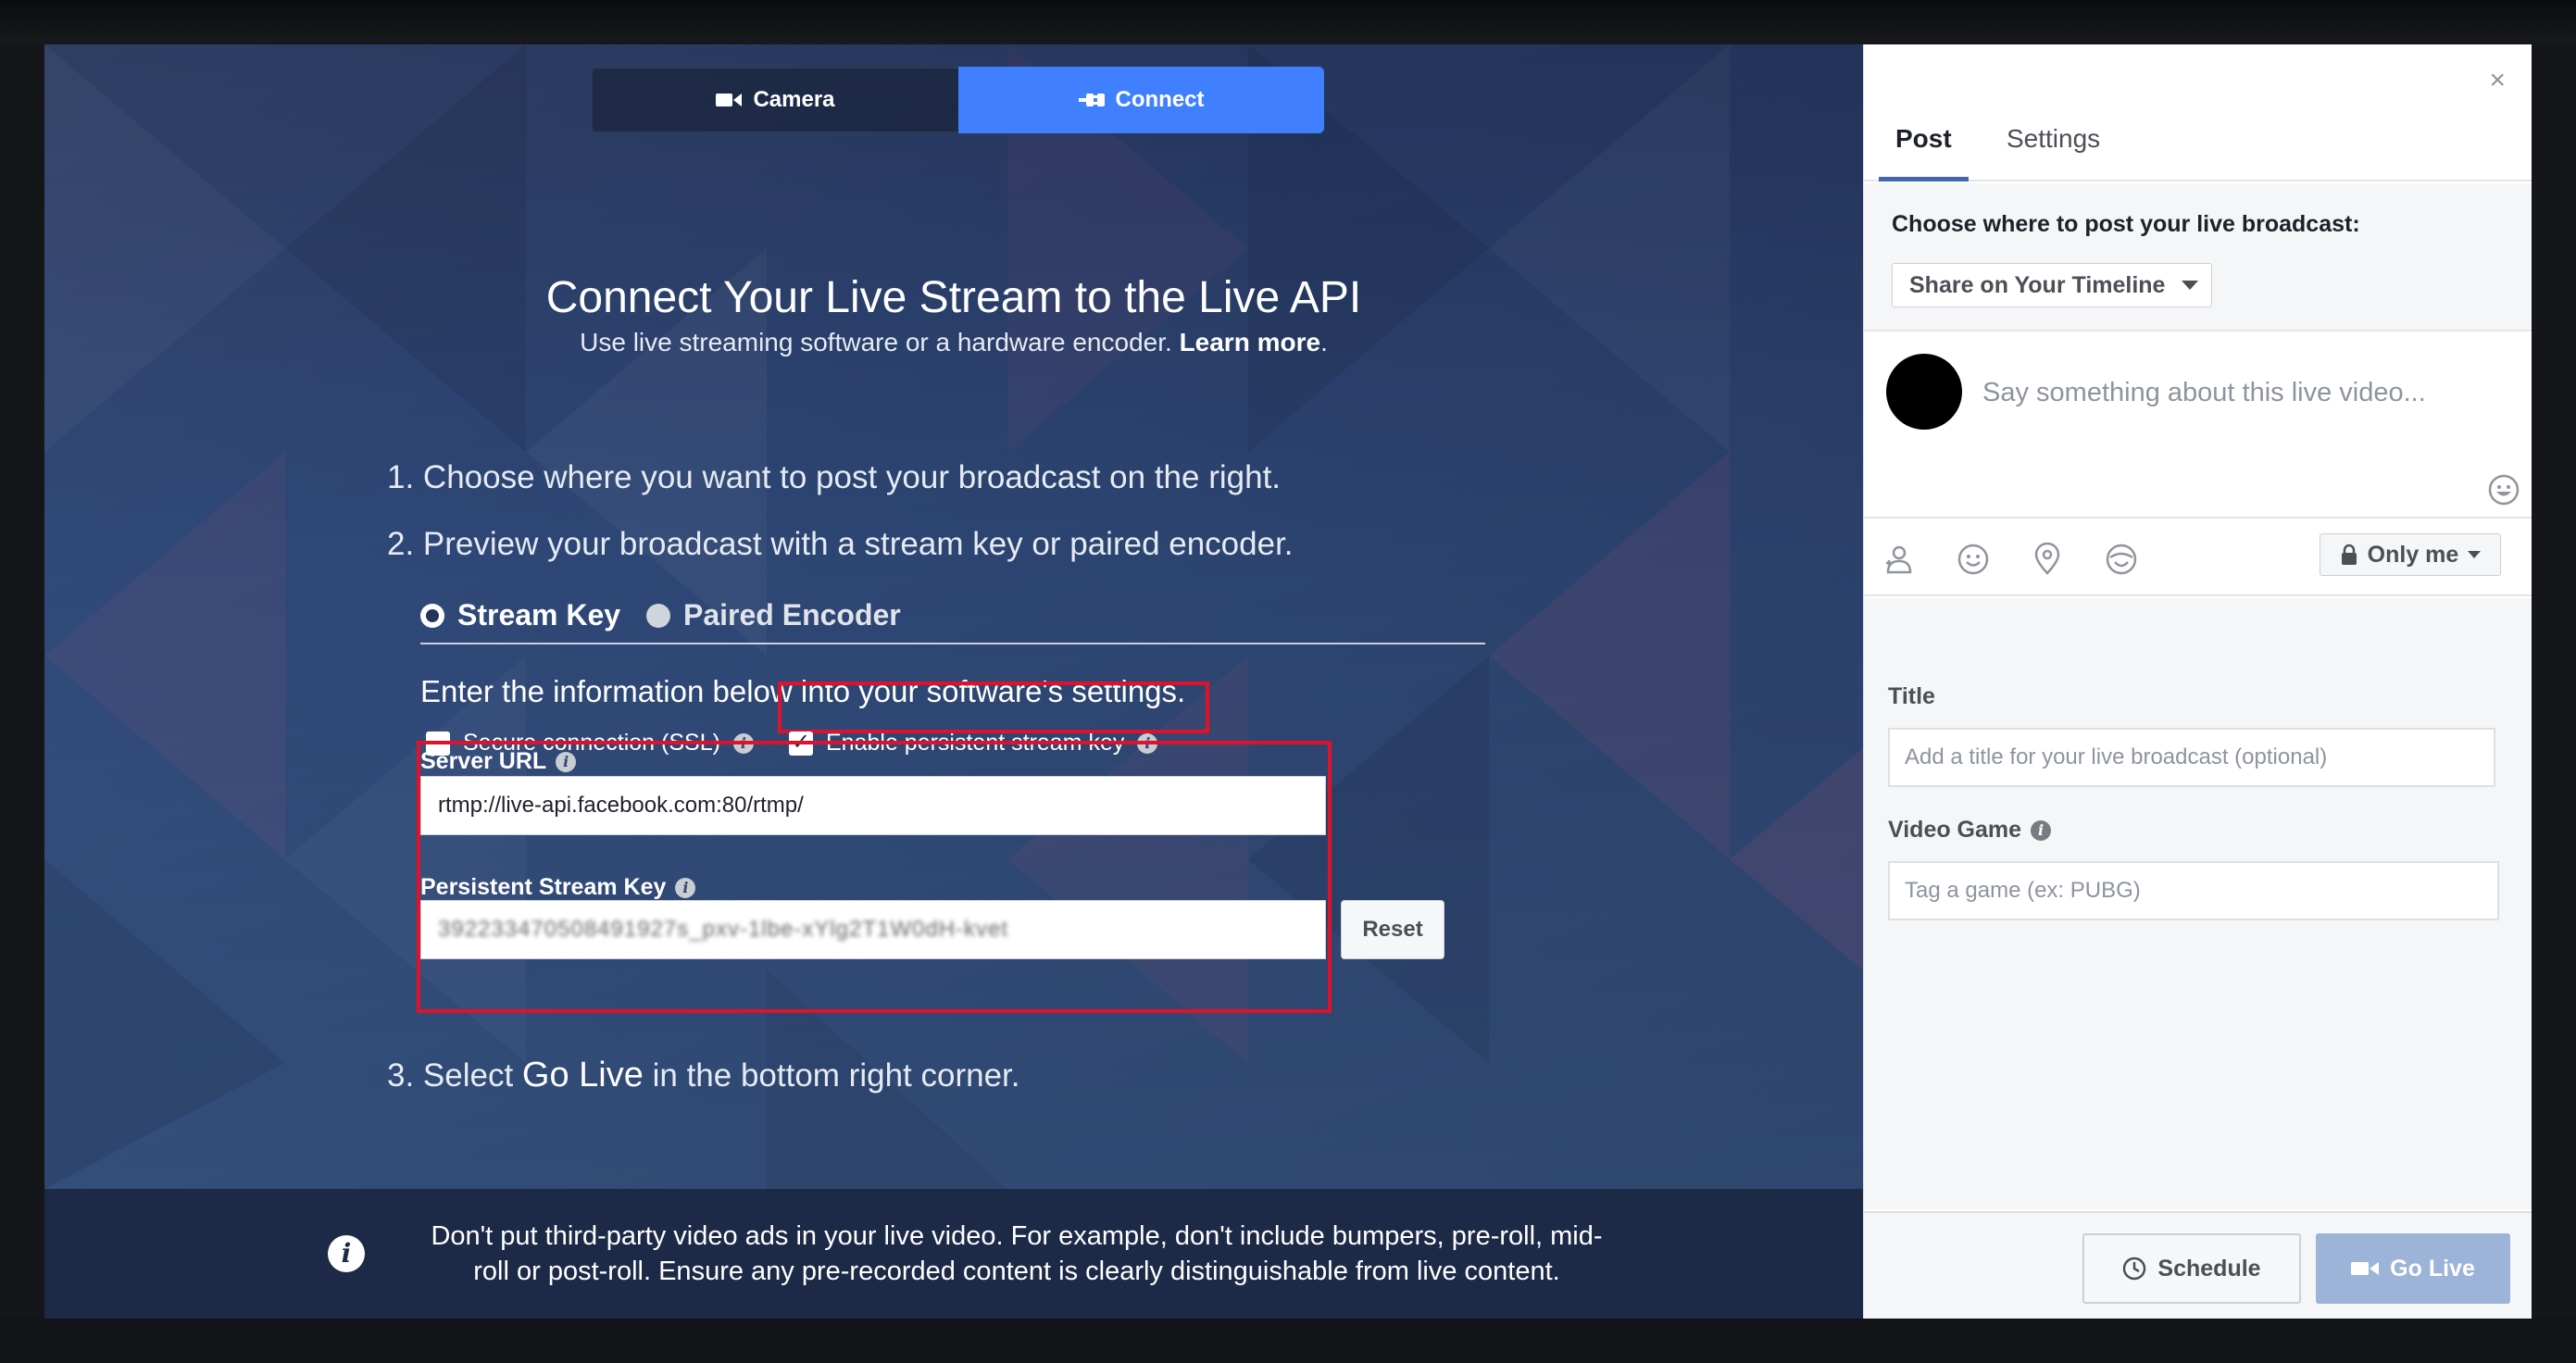 Image resolution: width=2576 pixels, height=1363 pixels. I want to click on feeling-icon, so click(1974, 559).